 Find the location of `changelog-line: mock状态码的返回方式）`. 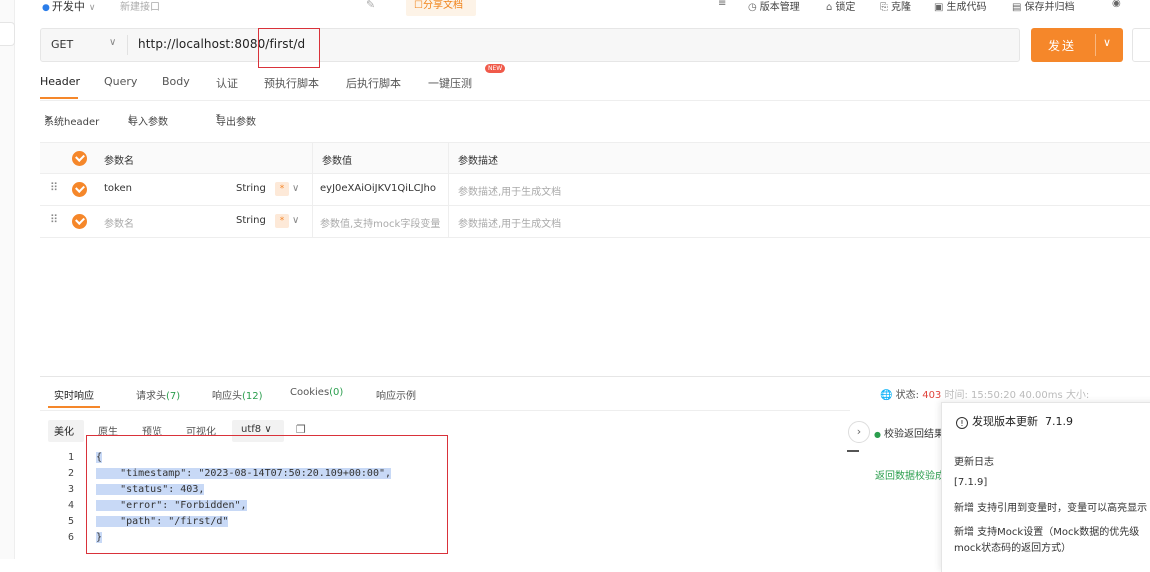

changelog-line: mock状态码的返回方式） is located at coordinates (1013, 548).